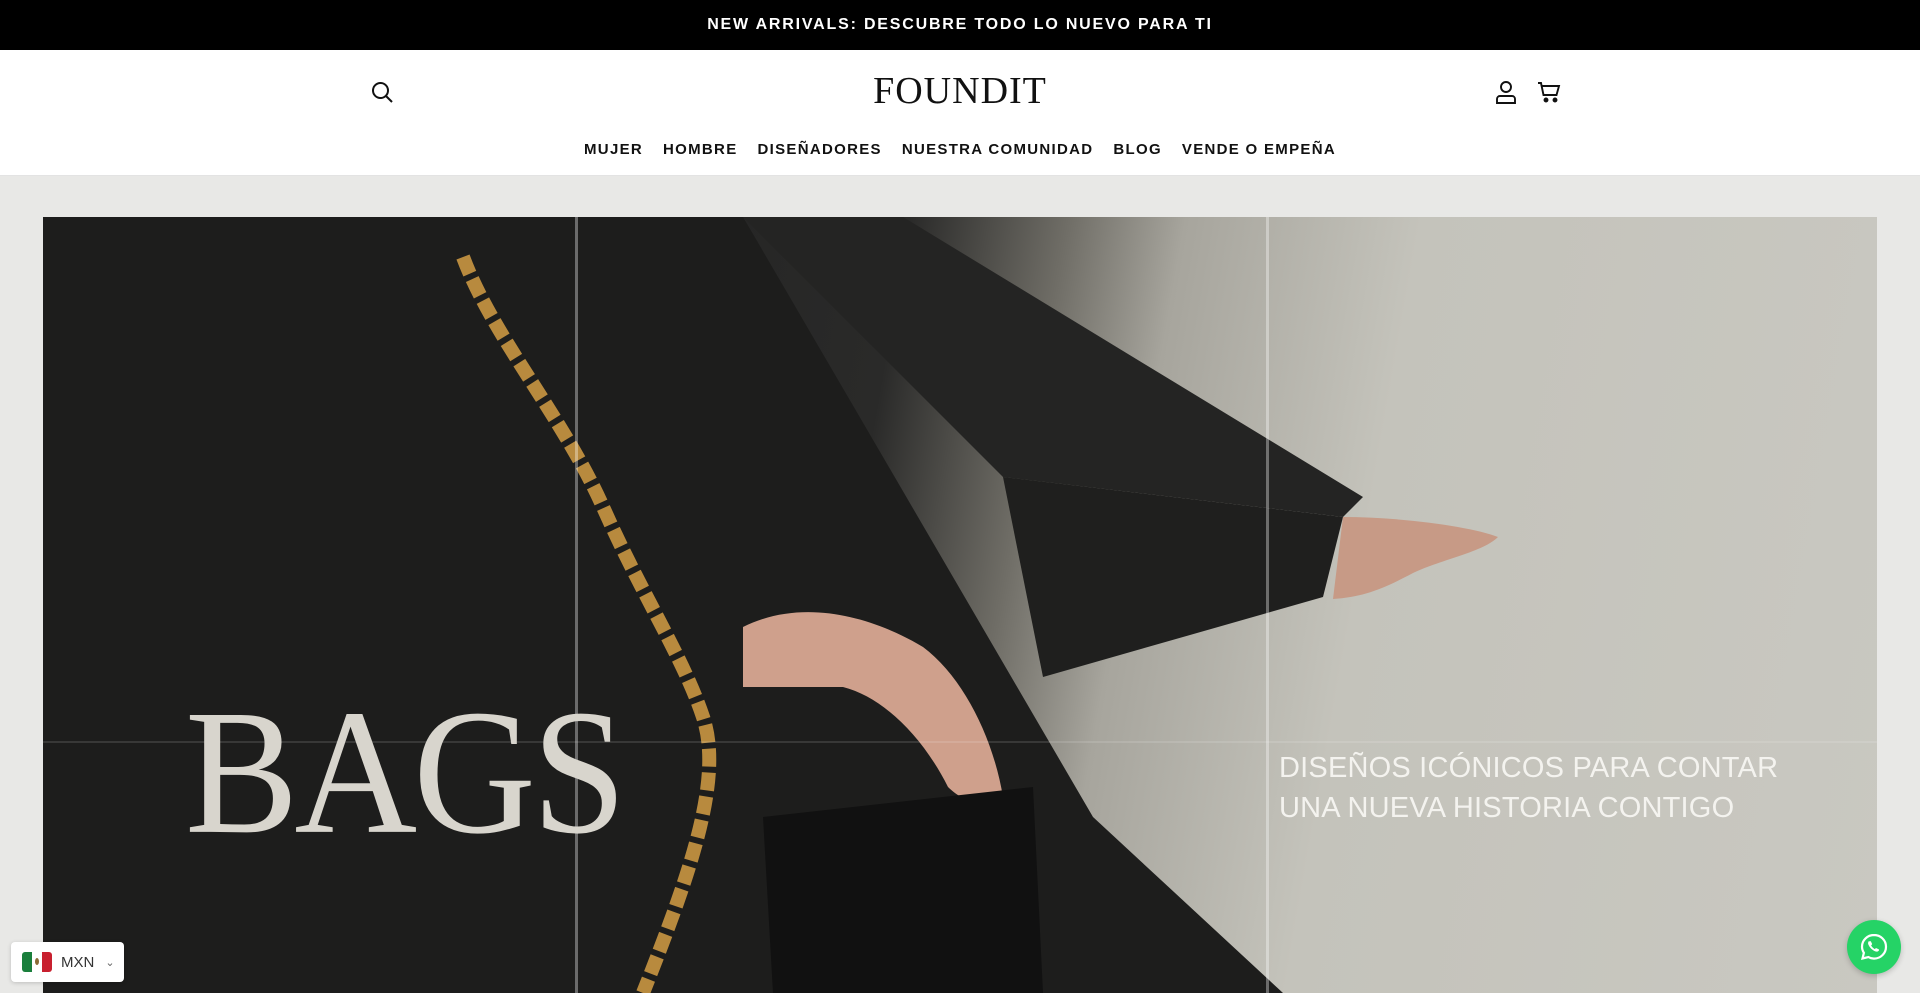  I want to click on nav-item-hombre: HOMBRE, so click(700, 150).